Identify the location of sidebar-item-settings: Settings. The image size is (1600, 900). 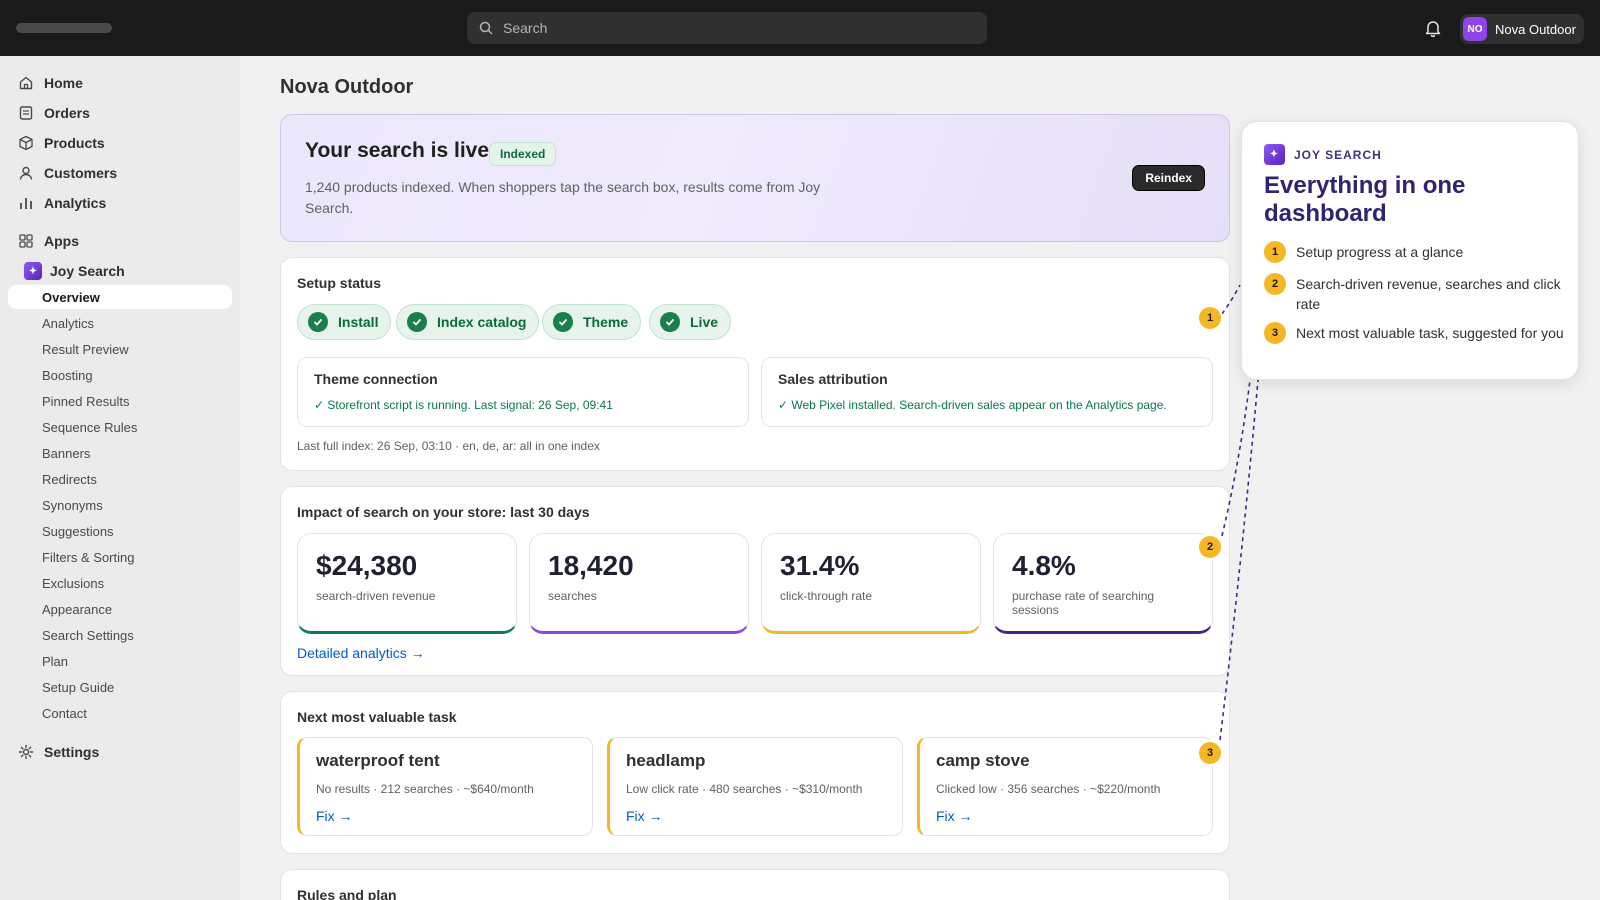
(120, 752).